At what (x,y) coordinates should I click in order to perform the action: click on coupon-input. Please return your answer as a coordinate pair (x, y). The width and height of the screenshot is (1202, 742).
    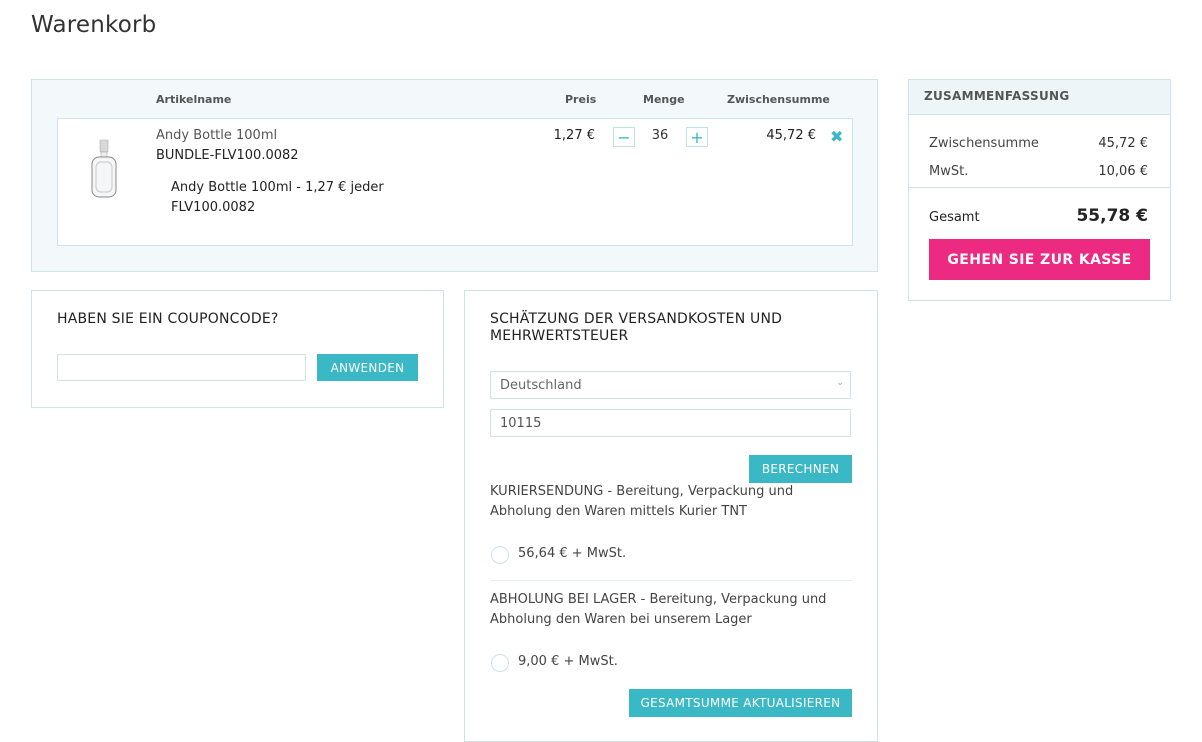
    Looking at the image, I should click on (181, 367).